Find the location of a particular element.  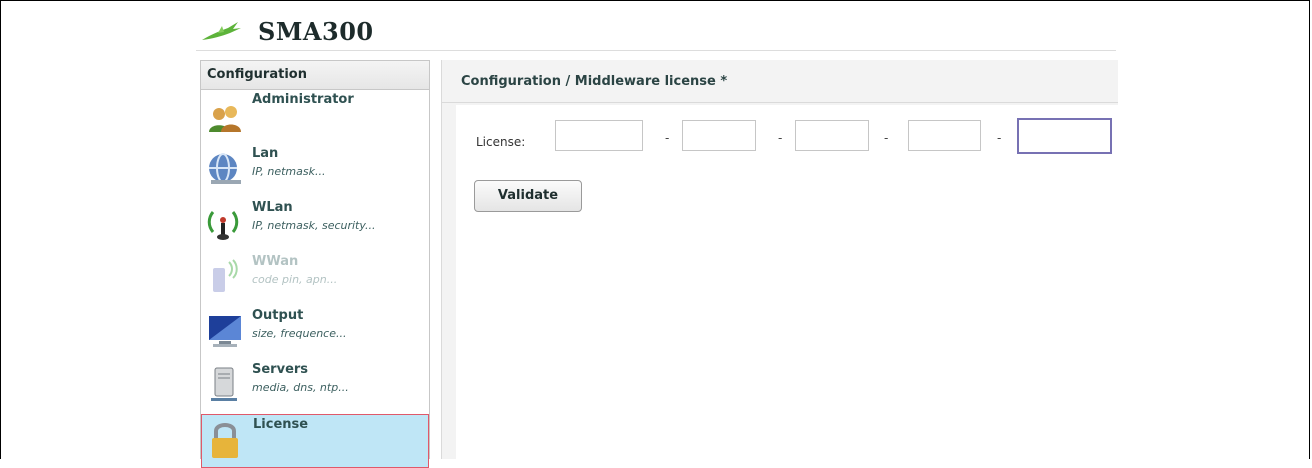

wireless-antenna-icon is located at coordinates (223, 225).